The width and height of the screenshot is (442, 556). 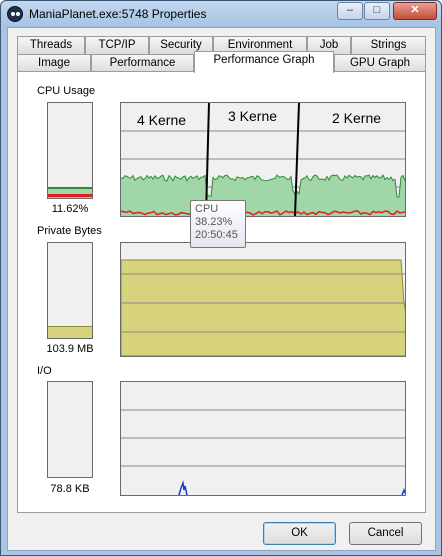 What do you see at coordinates (356, 118) in the screenshot?
I see `annotation-2-kerne: 2 Kerne` at bounding box center [356, 118].